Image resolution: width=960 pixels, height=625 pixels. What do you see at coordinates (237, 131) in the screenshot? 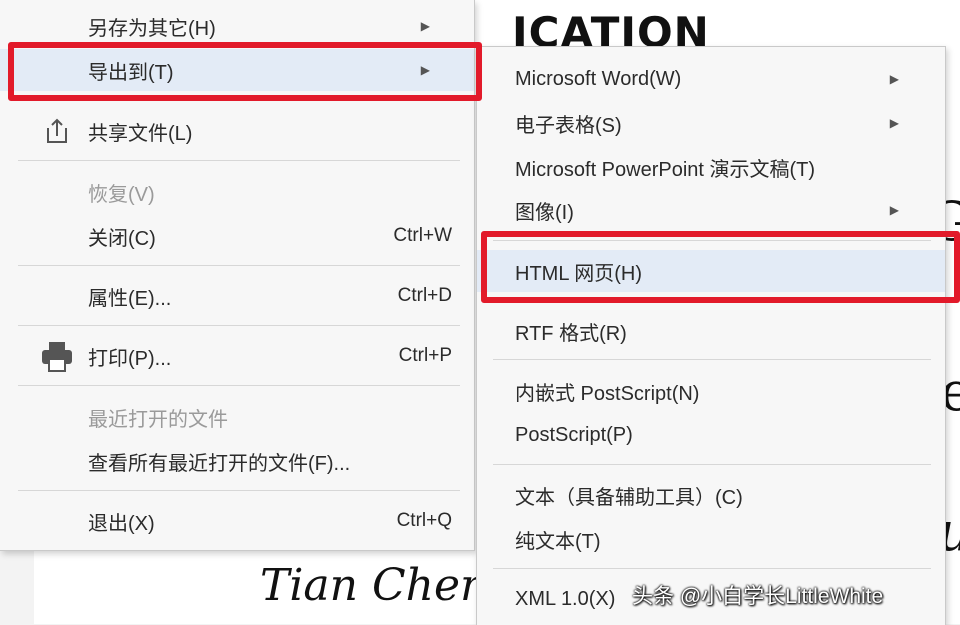
I see `menu-item-share-file: 共享文件(L)` at bounding box center [237, 131].